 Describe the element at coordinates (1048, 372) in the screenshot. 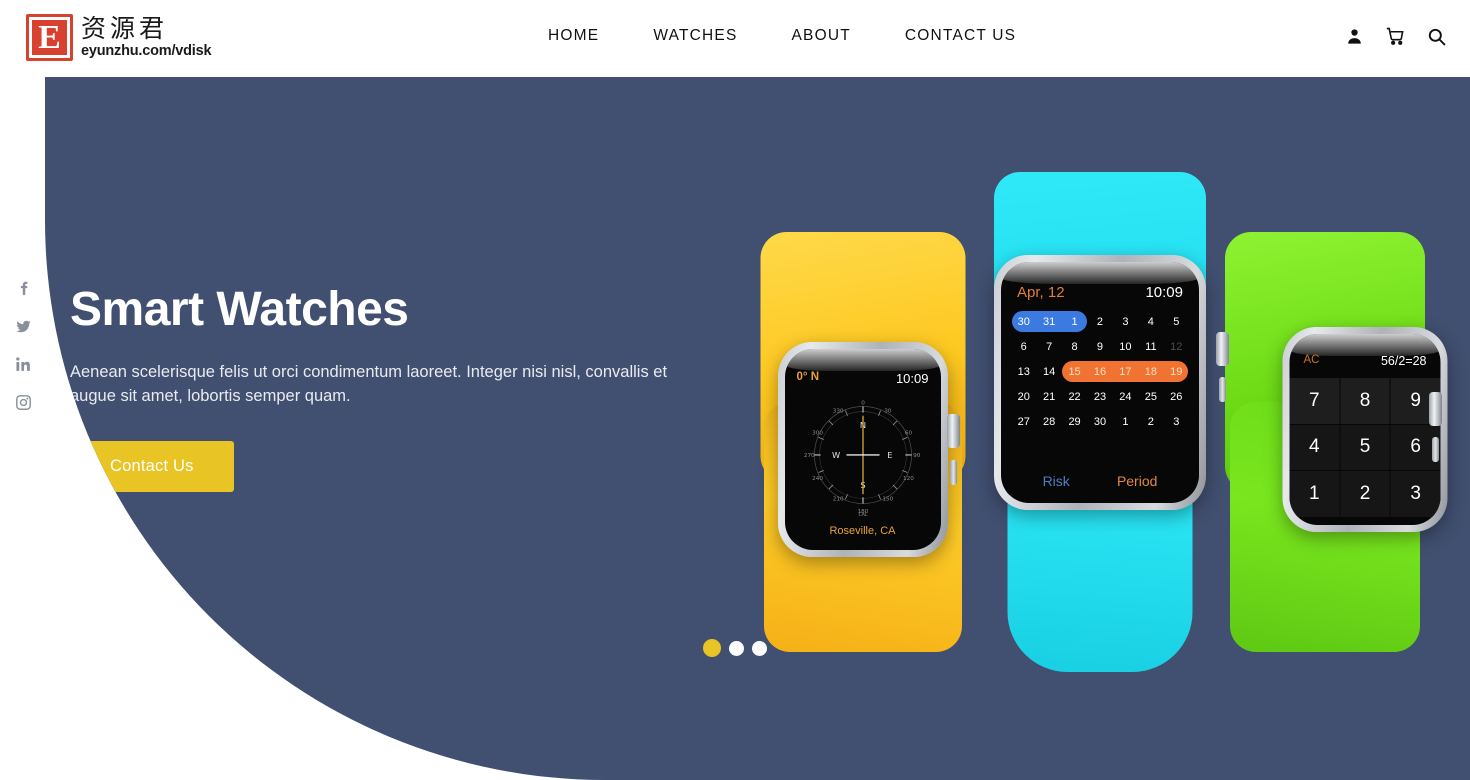

I see `calendar-day: 14` at that location.